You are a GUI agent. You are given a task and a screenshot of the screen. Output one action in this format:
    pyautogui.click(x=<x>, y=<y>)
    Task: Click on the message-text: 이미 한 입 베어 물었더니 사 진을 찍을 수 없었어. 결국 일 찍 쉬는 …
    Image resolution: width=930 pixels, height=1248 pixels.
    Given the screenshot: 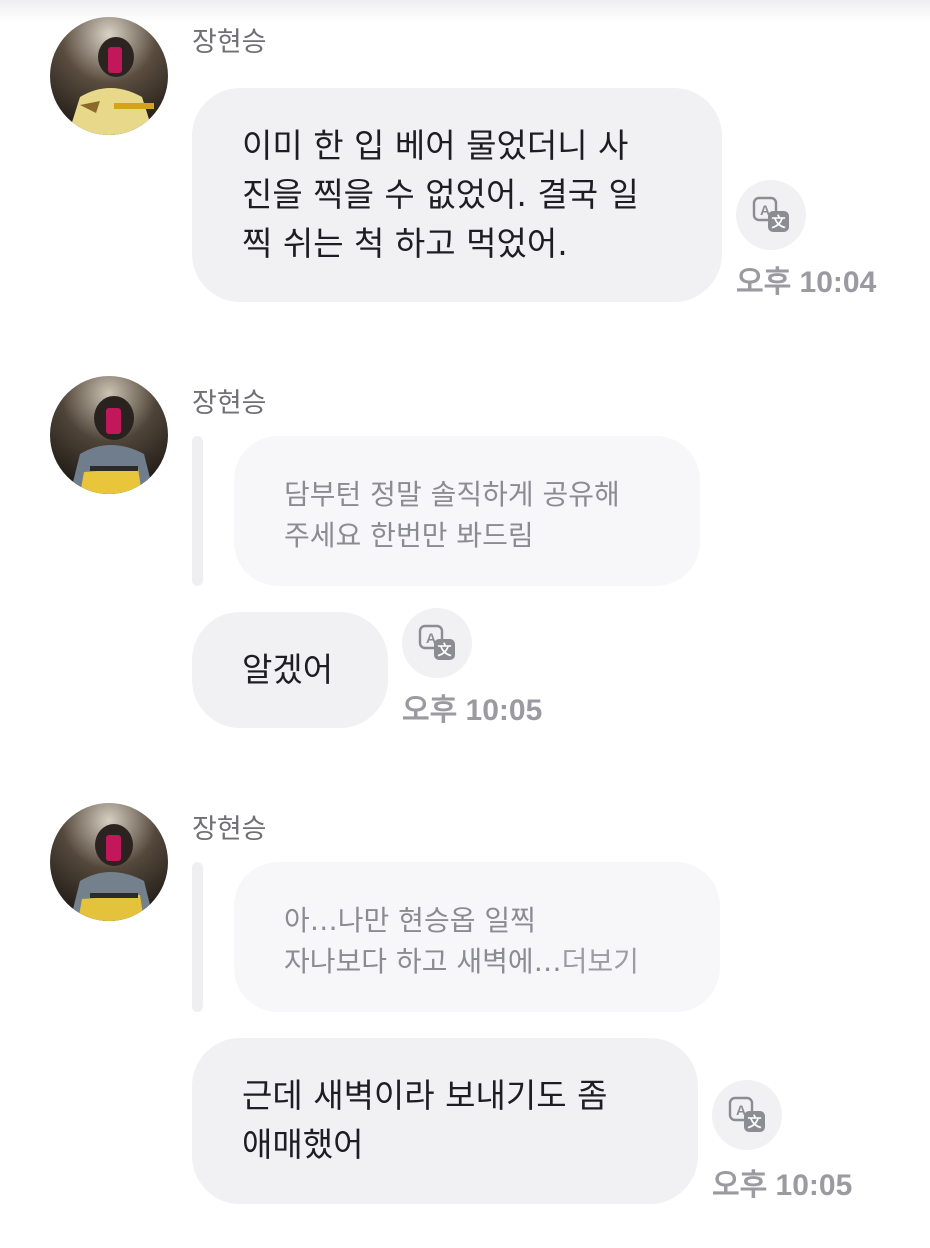 What is the action you would take?
    pyautogui.click(x=440, y=194)
    